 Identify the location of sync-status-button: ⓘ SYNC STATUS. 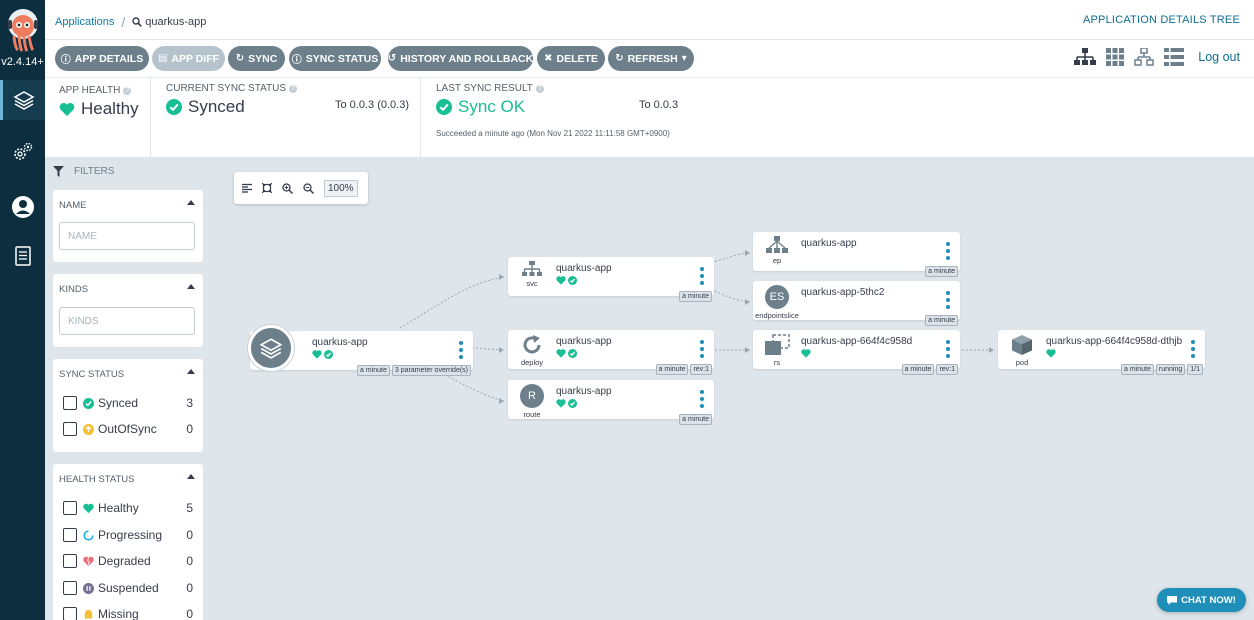
(335, 58).